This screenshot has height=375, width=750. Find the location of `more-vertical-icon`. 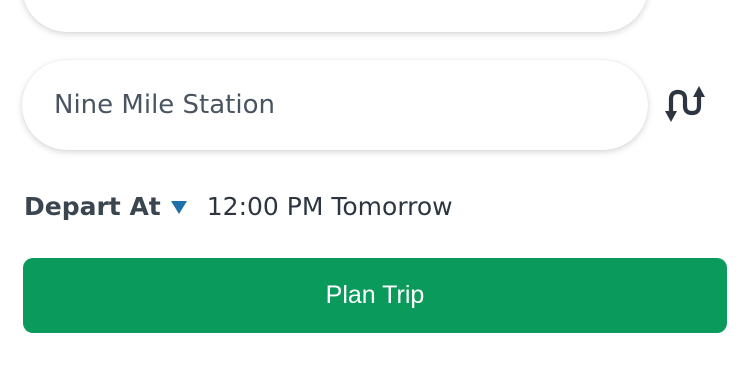

more-vertical-icon is located at coordinates (689, 4).